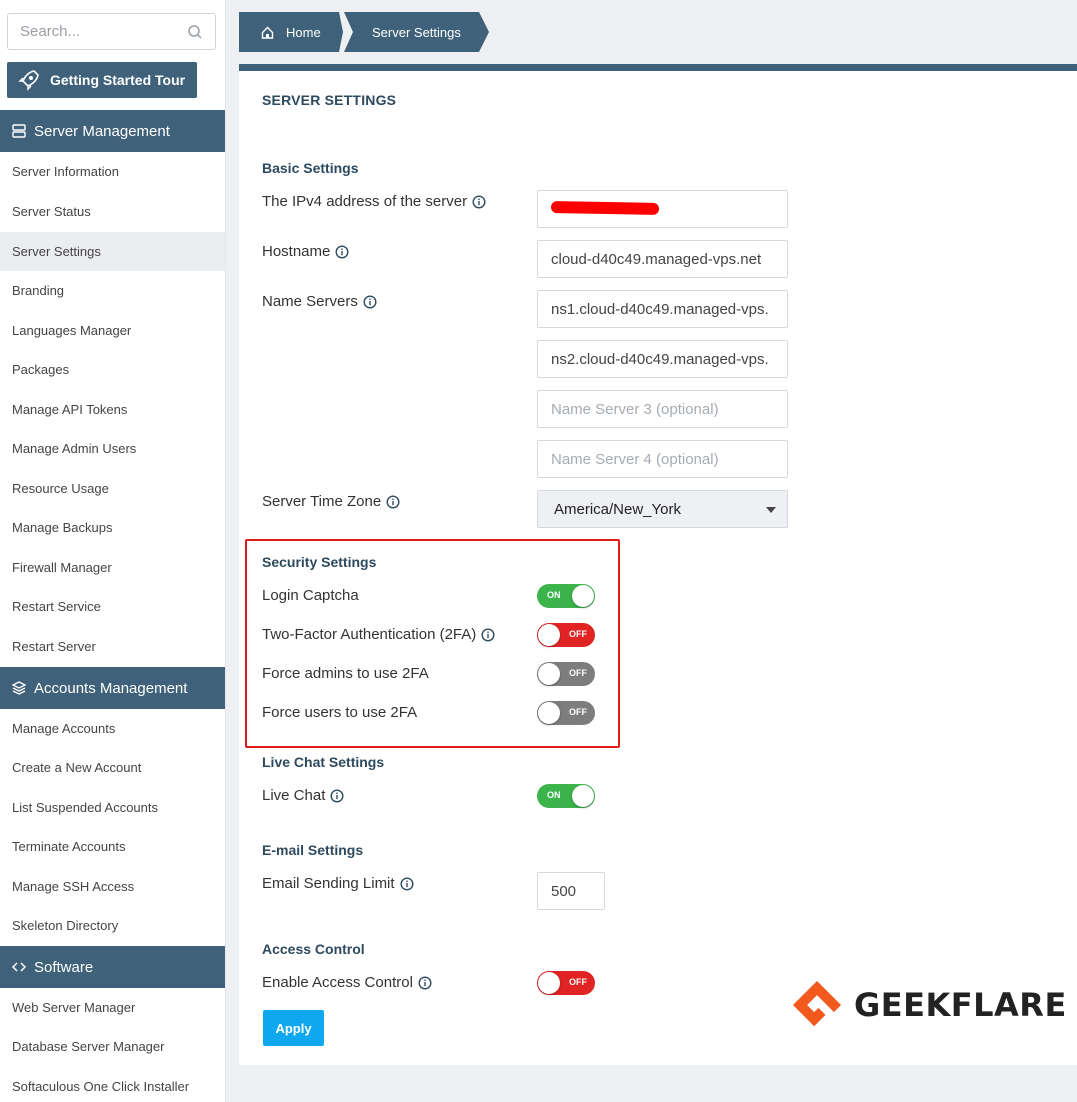 The width and height of the screenshot is (1077, 1102). What do you see at coordinates (338, 883) in the screenshot?
I see `email-limit-label: Email Sending Limit` at bounding box center [338, 883].